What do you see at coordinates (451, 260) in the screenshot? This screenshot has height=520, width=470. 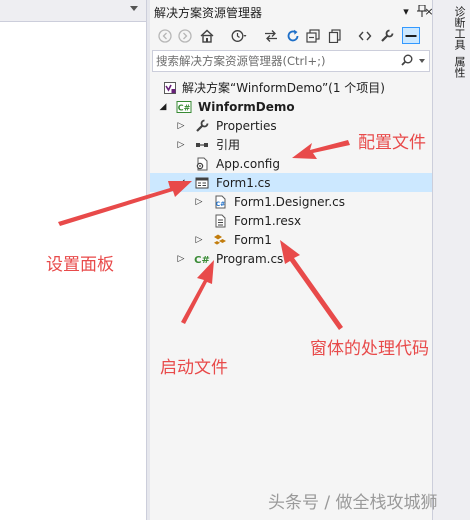 I see `side-tool-strip: 诊断工具 属性` at bounding box center [451, 260].